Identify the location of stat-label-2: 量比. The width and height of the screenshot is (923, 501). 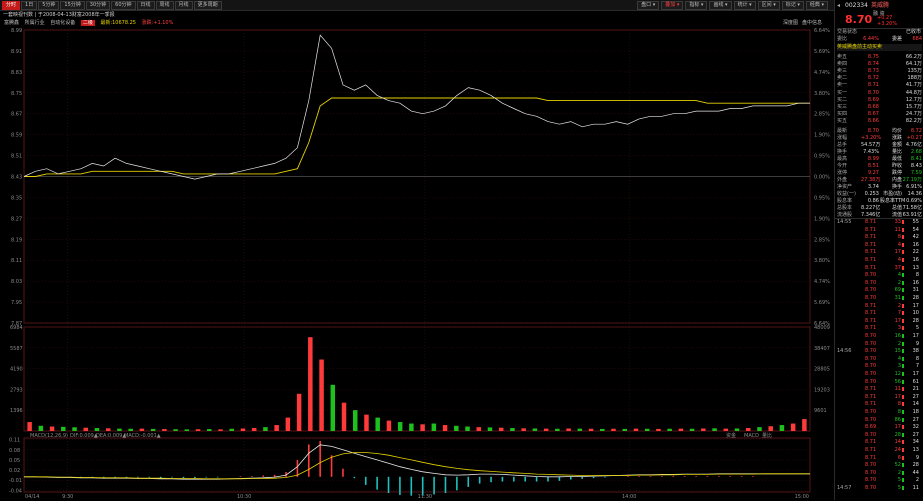
(896, 152).